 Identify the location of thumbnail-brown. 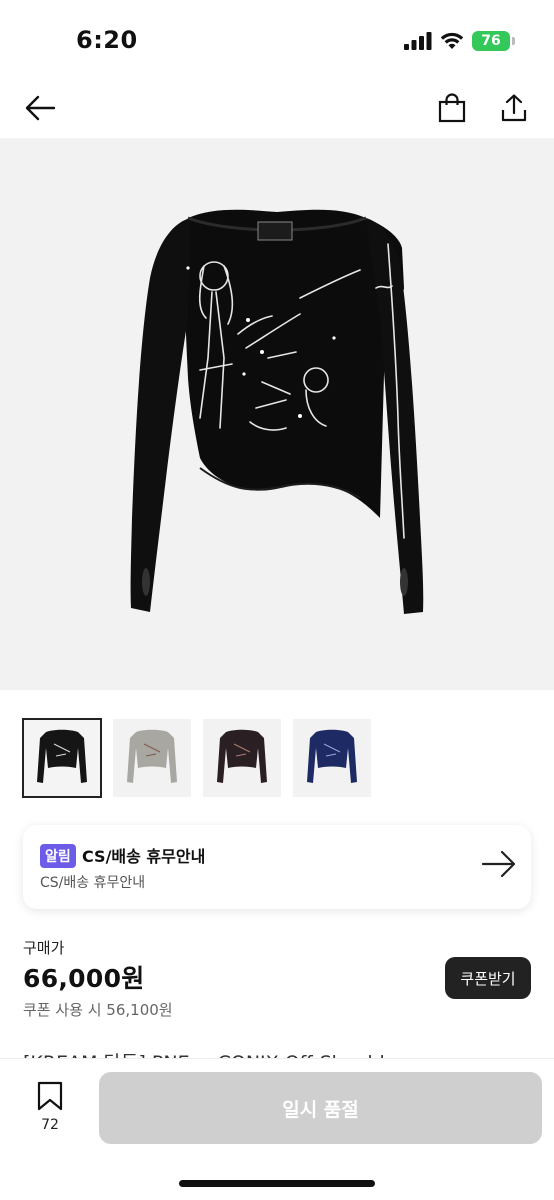
(242, 758).